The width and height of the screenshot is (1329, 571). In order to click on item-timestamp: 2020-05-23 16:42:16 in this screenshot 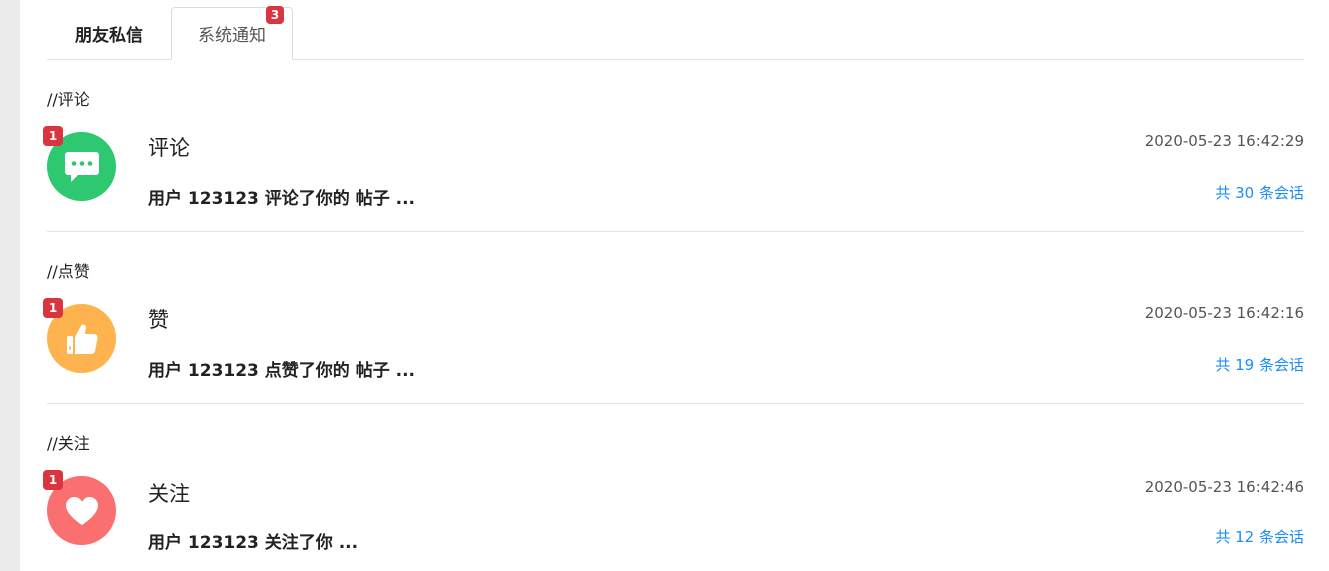, I will do `click(1224, 313)`.